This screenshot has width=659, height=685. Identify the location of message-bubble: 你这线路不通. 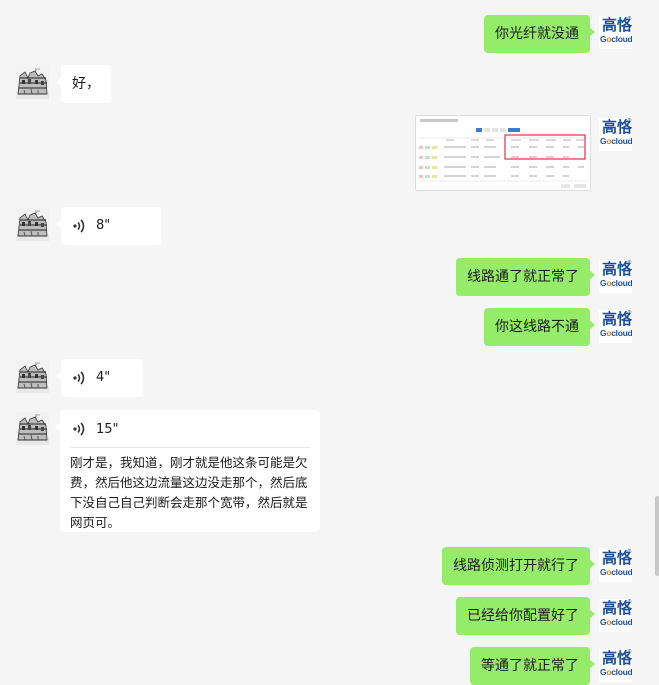
(539, 327).